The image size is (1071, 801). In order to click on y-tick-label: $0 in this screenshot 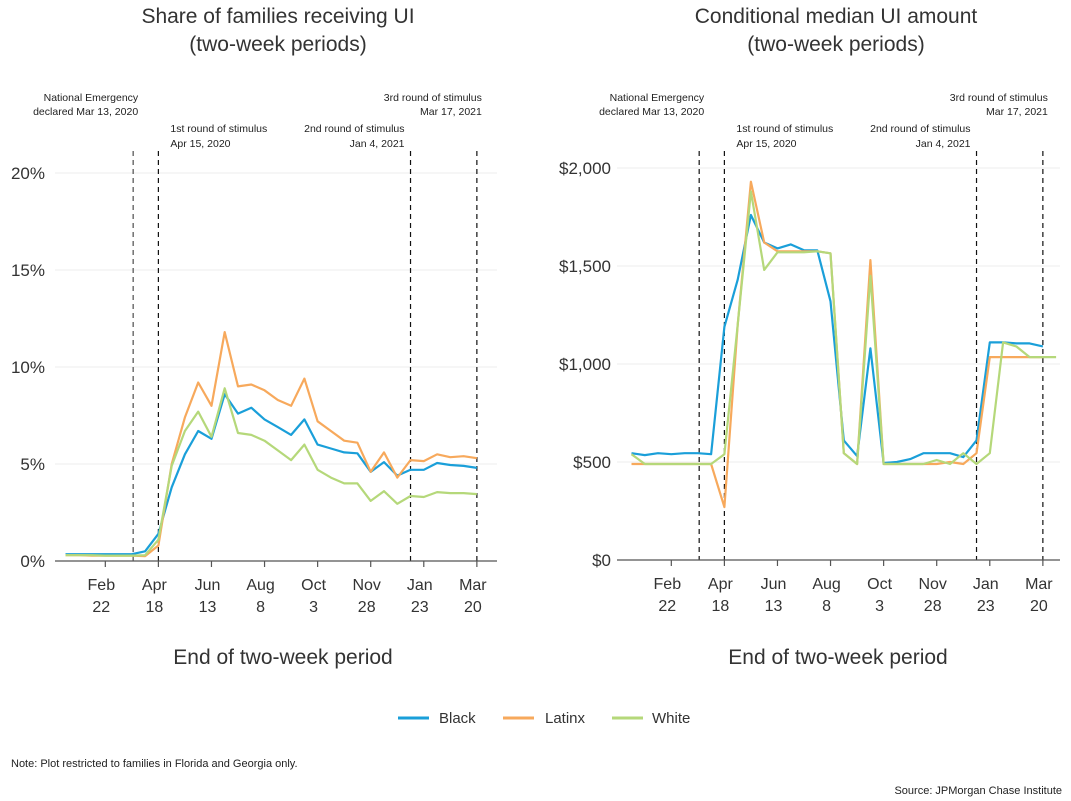, I will do `click(601, 560)`.